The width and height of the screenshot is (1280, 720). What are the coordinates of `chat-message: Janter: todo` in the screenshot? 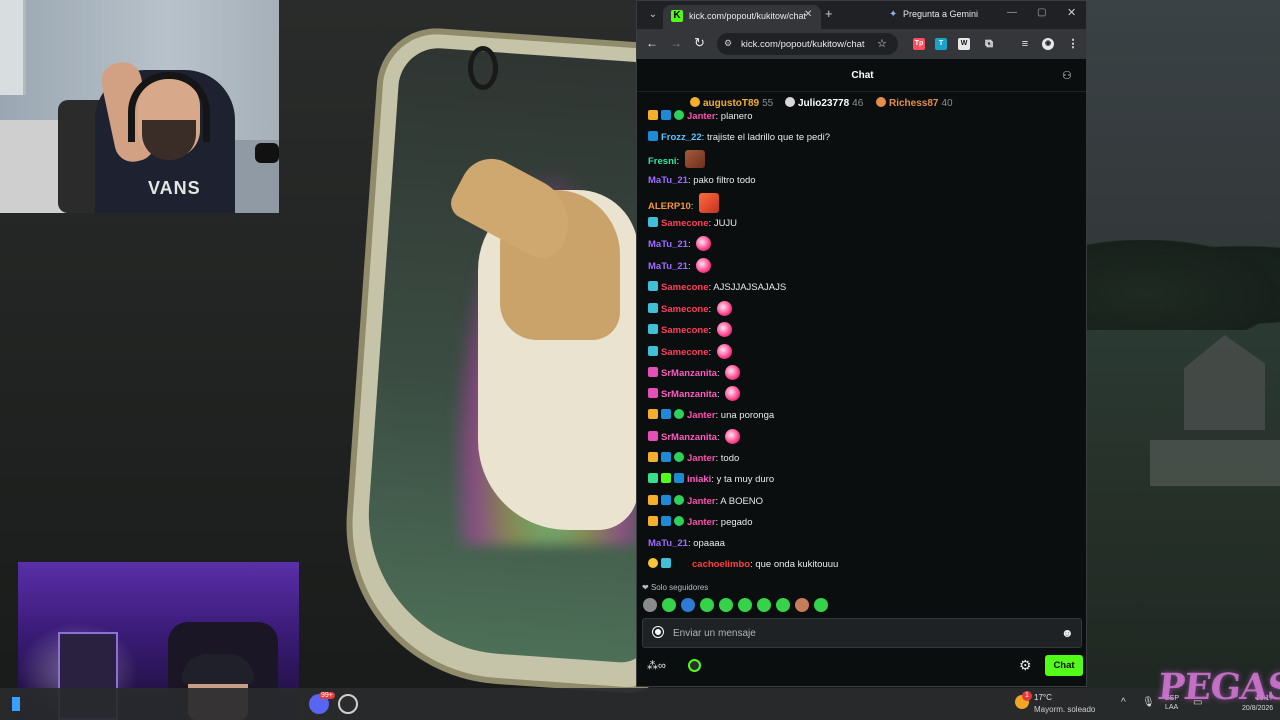 It's located at (693, 459).